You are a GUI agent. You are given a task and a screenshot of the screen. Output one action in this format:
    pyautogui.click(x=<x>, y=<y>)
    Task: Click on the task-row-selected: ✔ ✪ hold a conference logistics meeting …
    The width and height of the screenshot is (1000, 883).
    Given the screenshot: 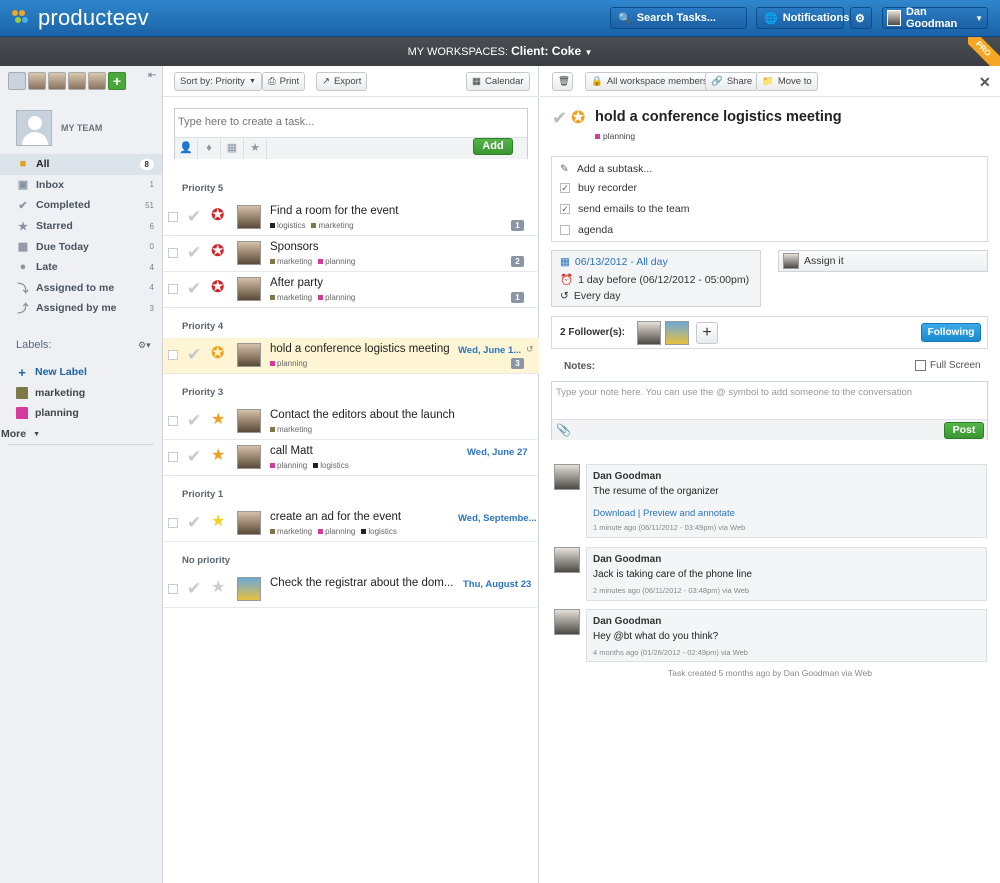 What is the action you would take?
    pyautogui.click(x=351, y=356)
    